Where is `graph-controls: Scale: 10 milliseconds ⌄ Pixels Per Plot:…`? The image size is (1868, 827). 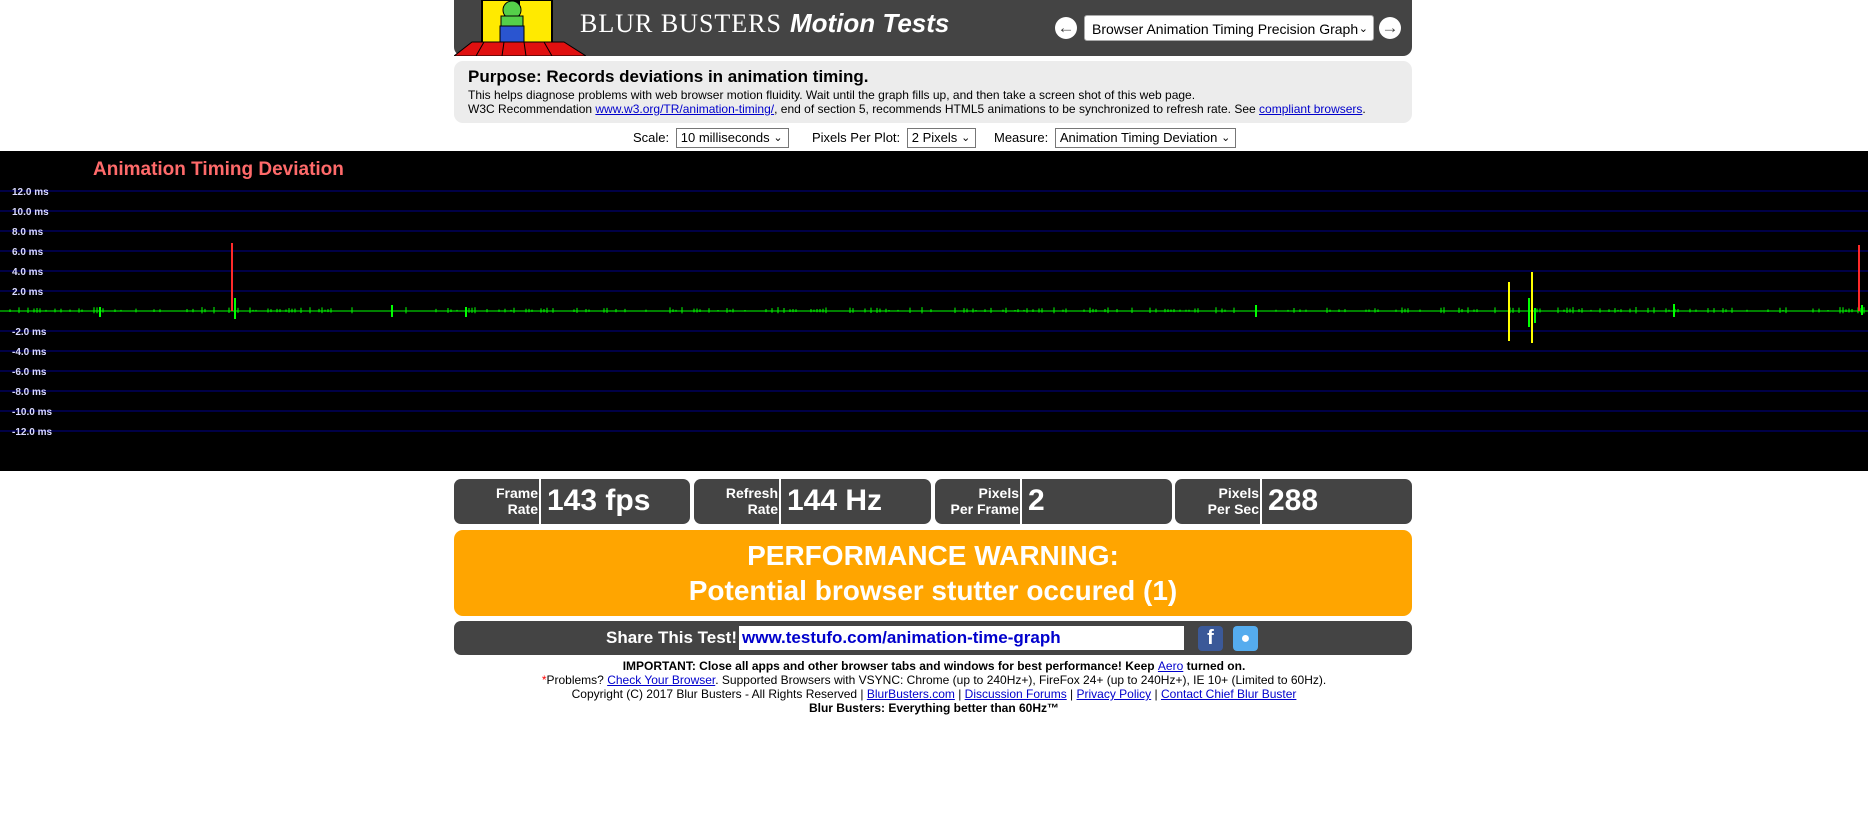
graph-controls: Scale: 10 milliseconds ⌄ Pixels Per Plot:… is located at coordinates (934, 138).